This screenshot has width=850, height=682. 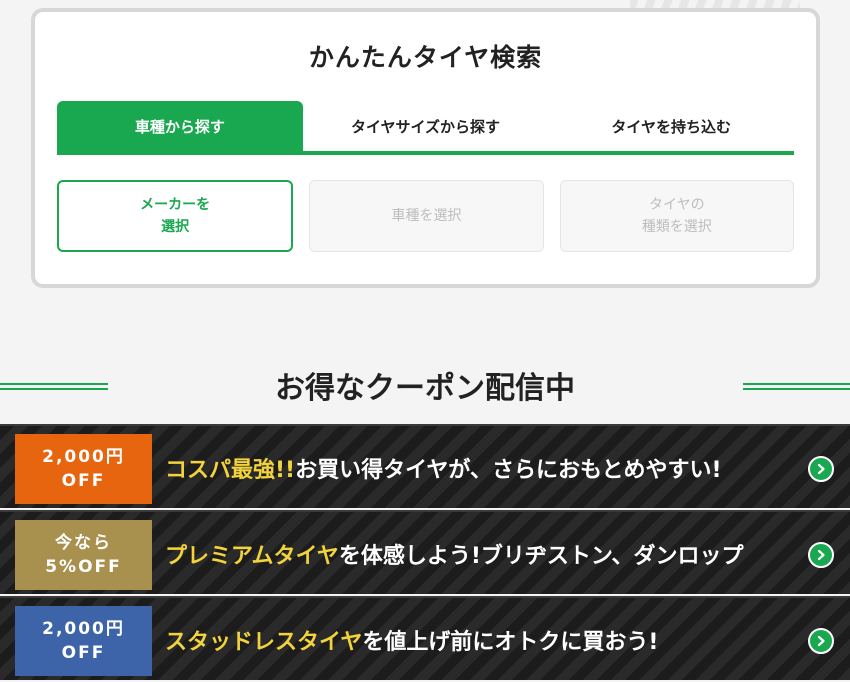 I want to click on tab-bring-own-tires: タイヤを持ち込む, so click(x=671, y=126).